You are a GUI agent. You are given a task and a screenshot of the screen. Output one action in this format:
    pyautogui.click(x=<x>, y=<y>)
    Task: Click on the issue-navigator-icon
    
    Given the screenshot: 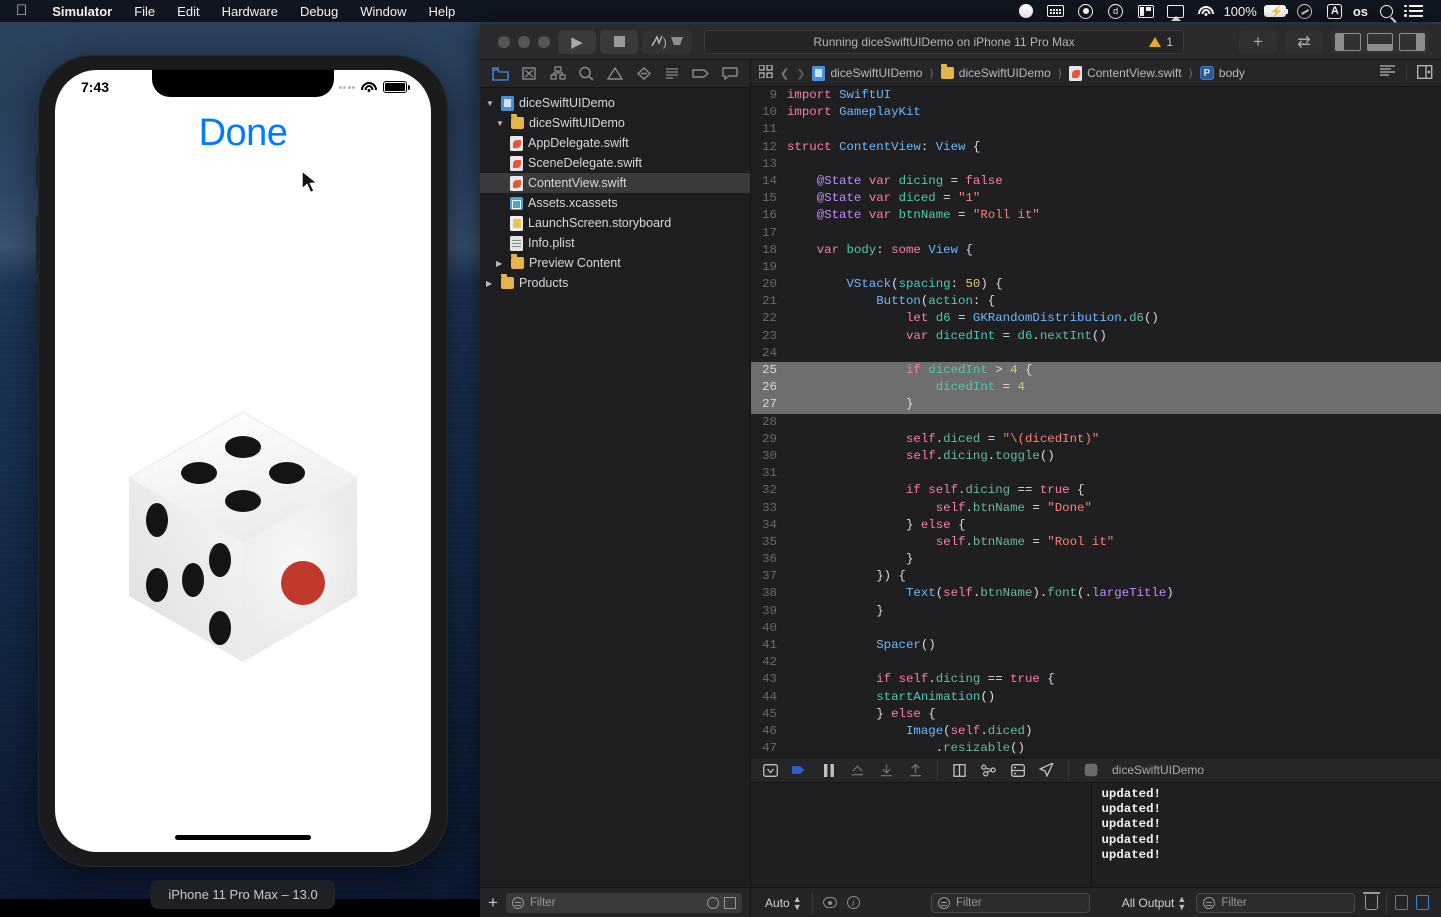 What is the action you would take?
    pyautogui.click(x=615, y=74)
    